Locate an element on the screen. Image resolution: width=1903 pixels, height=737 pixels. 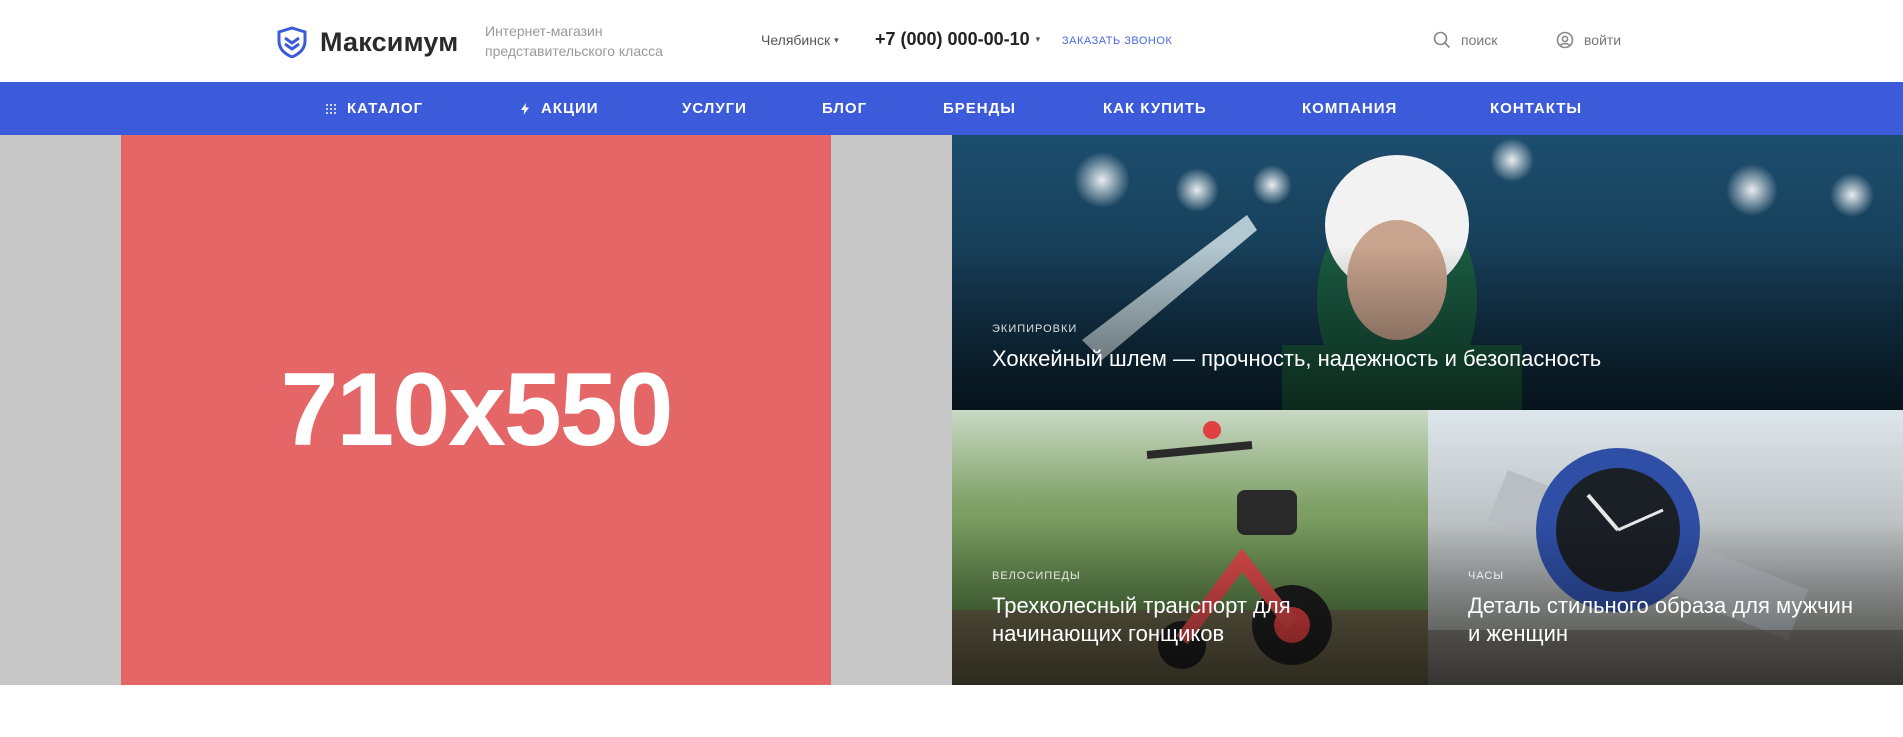
nav-item-sales: АКЦИИ is located at coordinates (559, 108).